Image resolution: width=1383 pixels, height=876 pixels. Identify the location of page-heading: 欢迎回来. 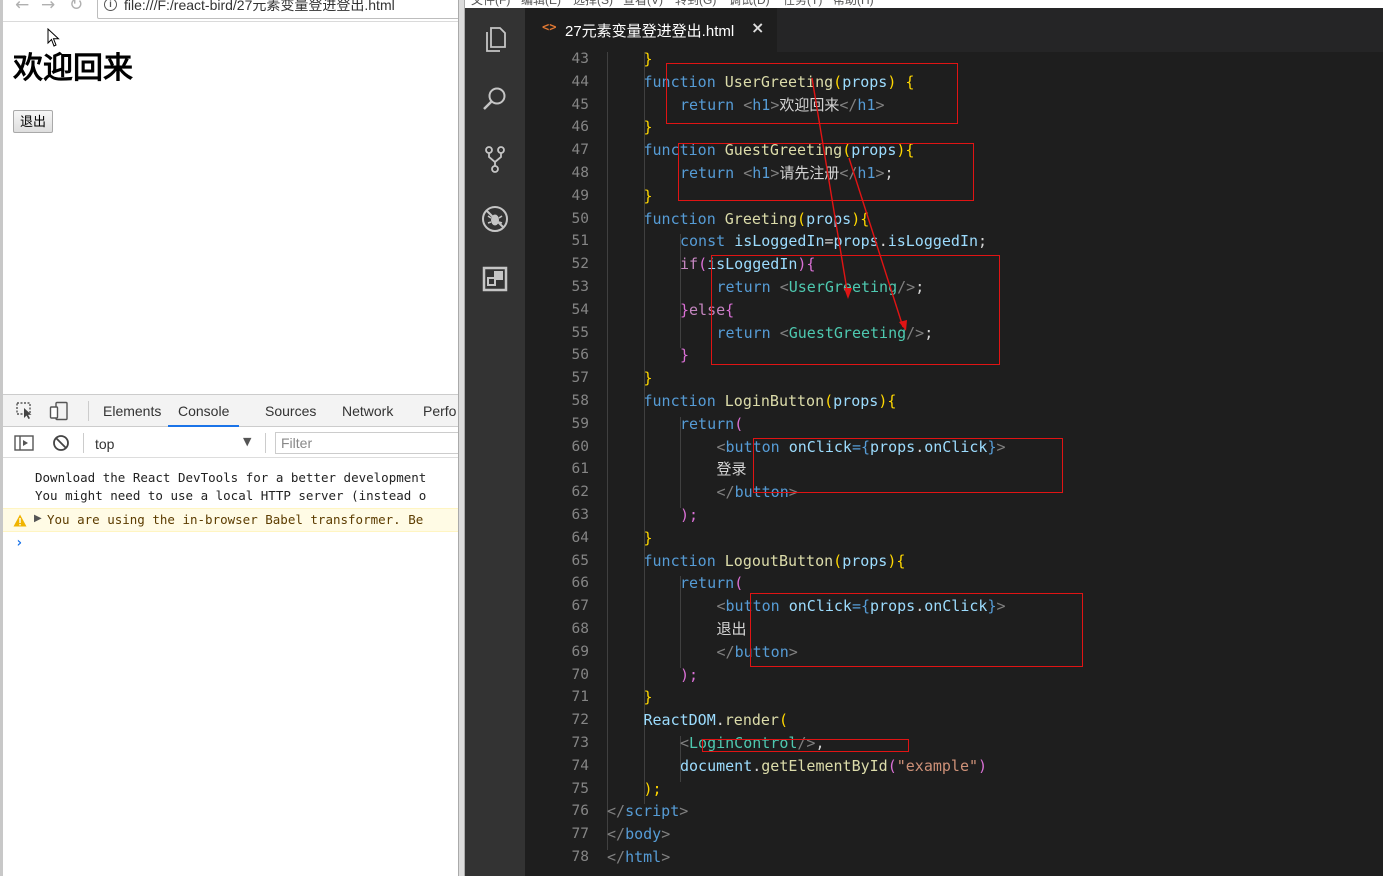
(73, 68).